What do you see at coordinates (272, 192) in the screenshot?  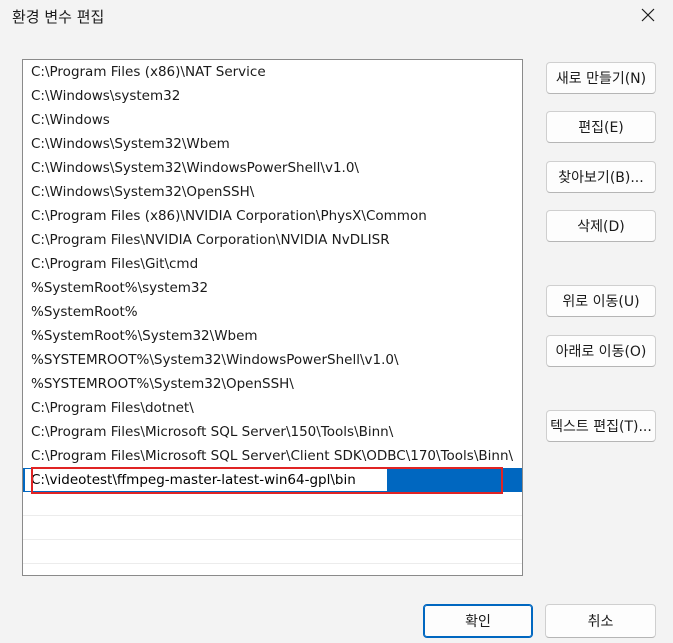 I see `list-item: C:\Windows\System32\OpenSSH\` at bounding box center [272, 192].